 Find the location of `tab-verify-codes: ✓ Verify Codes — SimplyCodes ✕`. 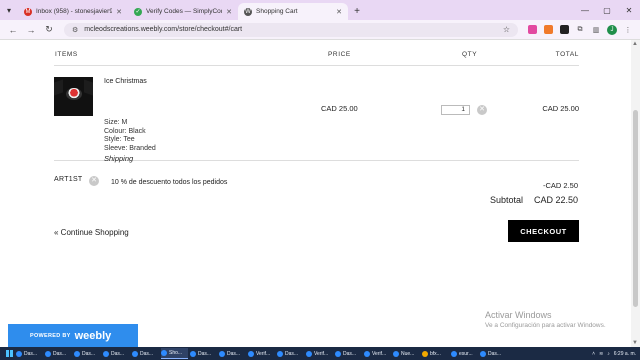

tab-verify-codes: ✓ Verify Codes — SimplyCodes ✕ is located at coordinates (183, 11).